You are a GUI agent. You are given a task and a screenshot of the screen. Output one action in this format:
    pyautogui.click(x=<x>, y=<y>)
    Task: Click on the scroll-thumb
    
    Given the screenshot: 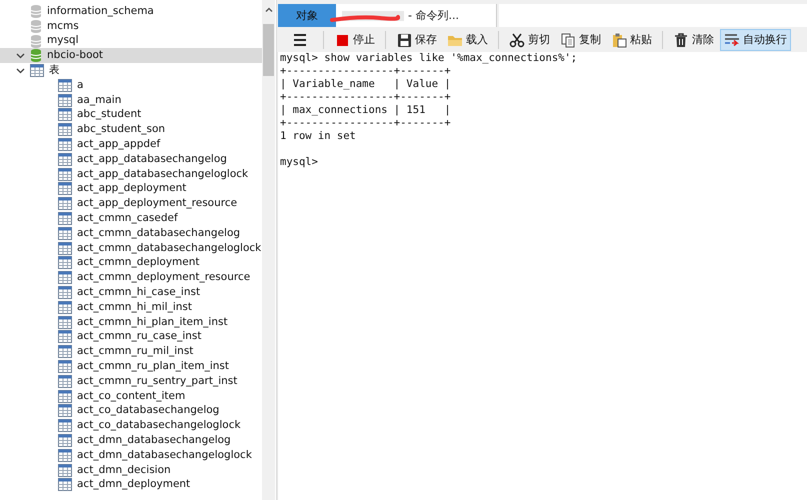 What is the action you would take?
    pyautogui.click(x=268, y=50)
    